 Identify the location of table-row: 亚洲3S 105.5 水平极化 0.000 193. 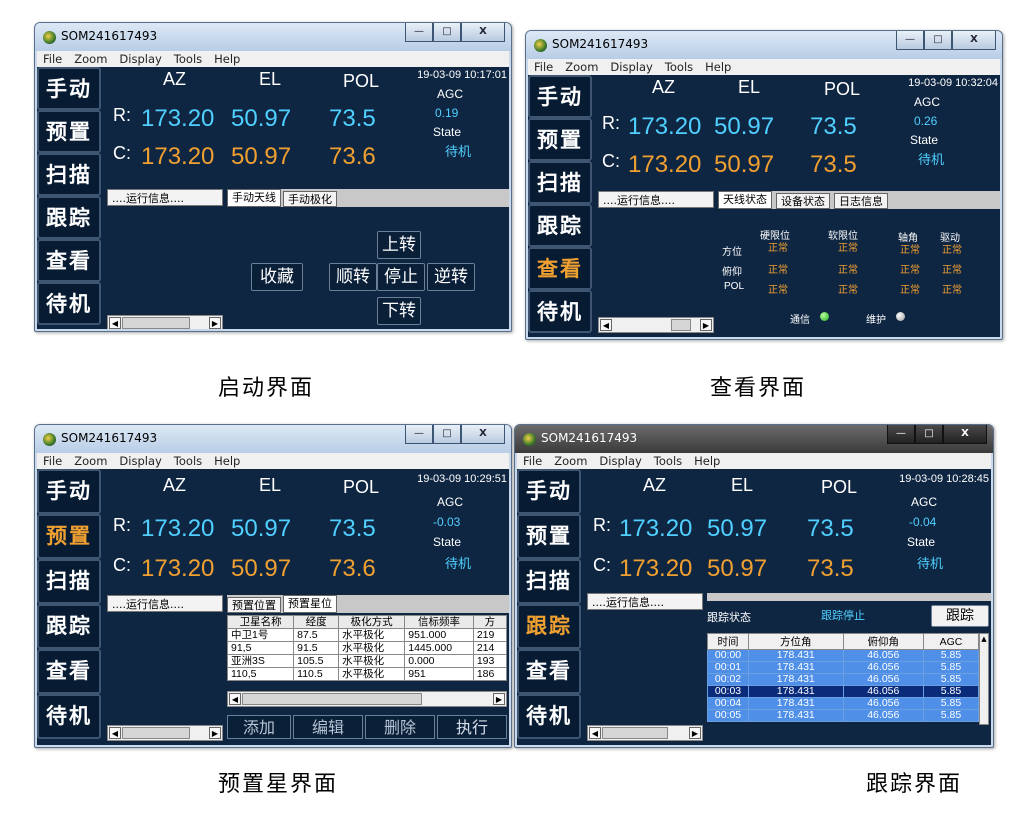
(367, 661).